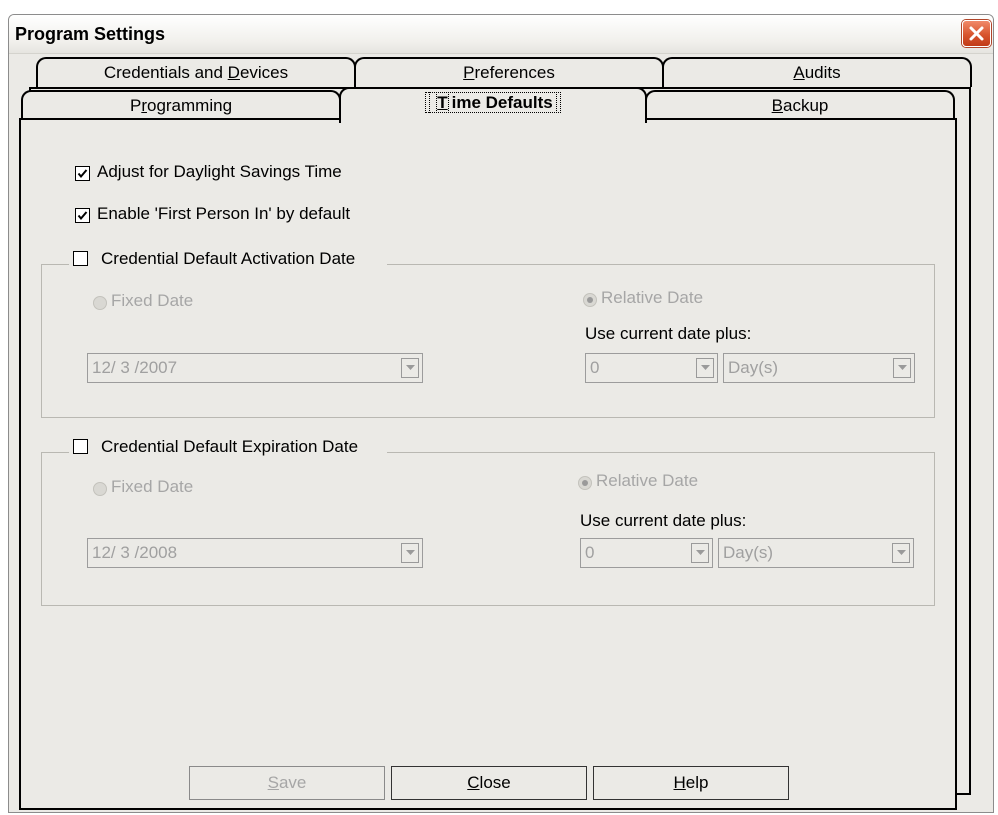  Describe the element at coordinates (152, 300) in the screenshot. I see `activation-fixed-date-label: Fixed Date` at that location.